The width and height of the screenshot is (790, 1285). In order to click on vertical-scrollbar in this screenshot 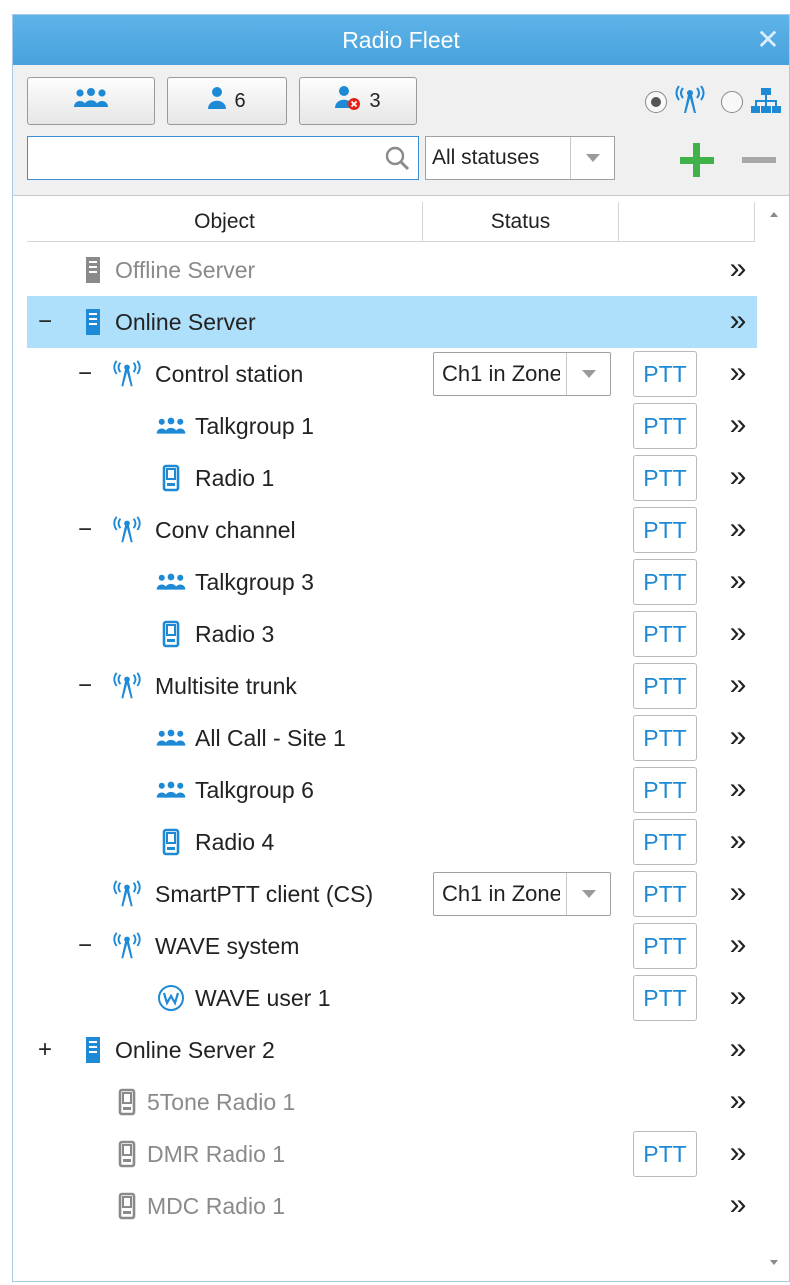, I will do `click(774, 738)`.